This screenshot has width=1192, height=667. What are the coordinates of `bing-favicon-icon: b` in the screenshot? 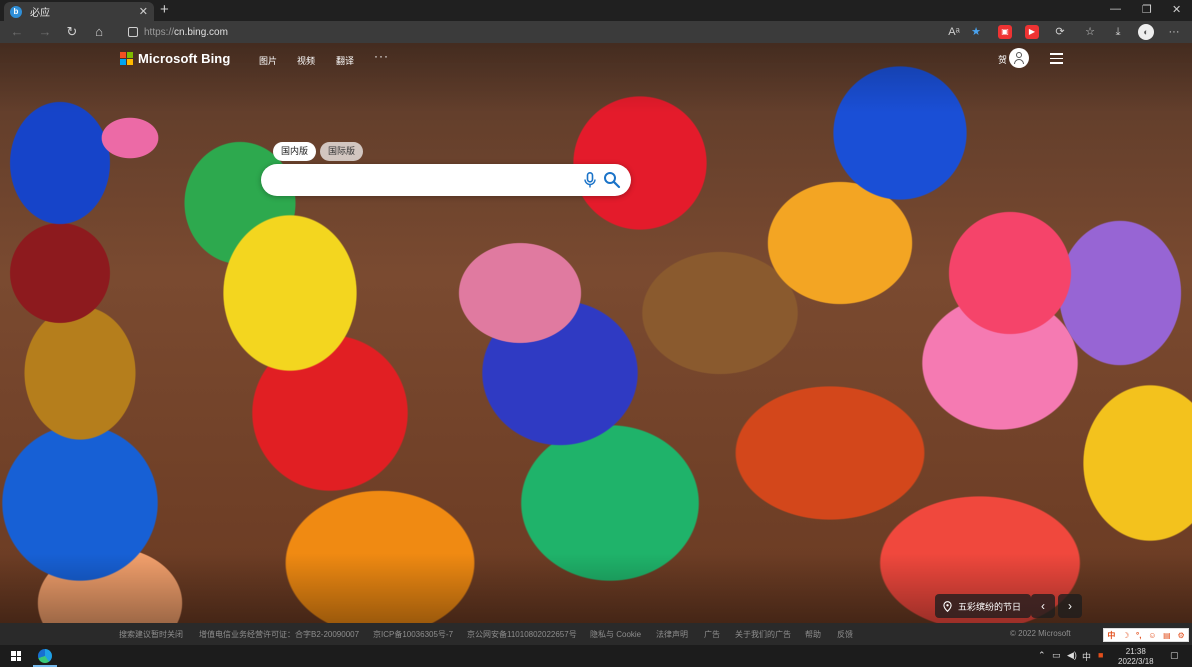 It's located at (16, 11).